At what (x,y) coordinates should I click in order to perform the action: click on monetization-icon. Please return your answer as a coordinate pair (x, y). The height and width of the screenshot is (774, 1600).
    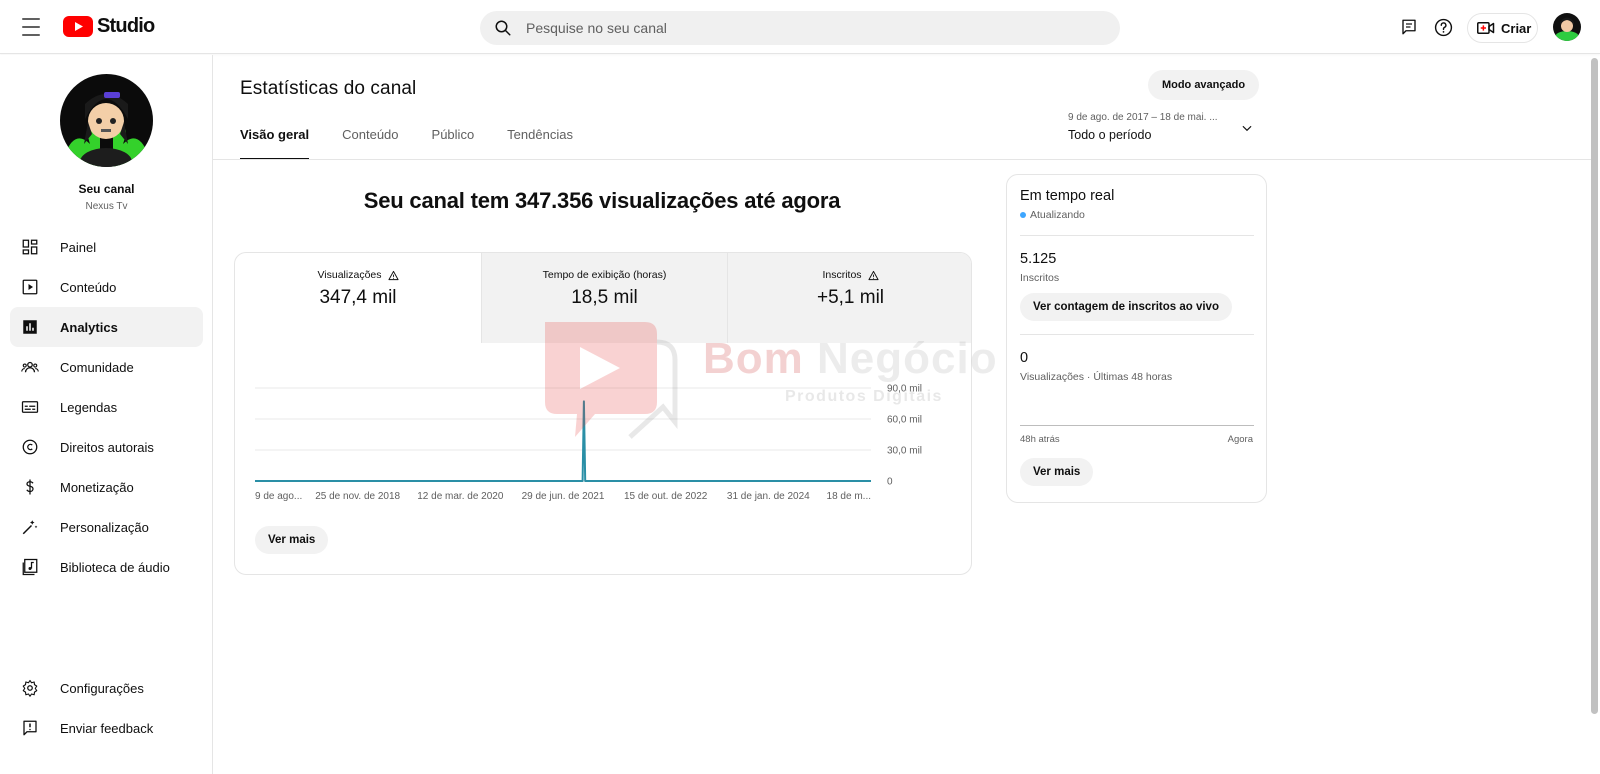
    Looking at the image, I should click on (30, 487).